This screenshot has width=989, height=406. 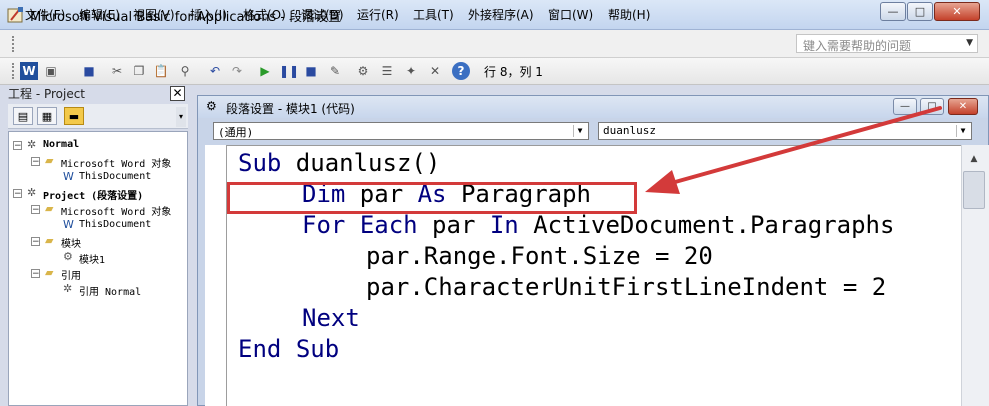 I want to click on menu-item-8: 外接程序(A), so click(x=501, y=14).